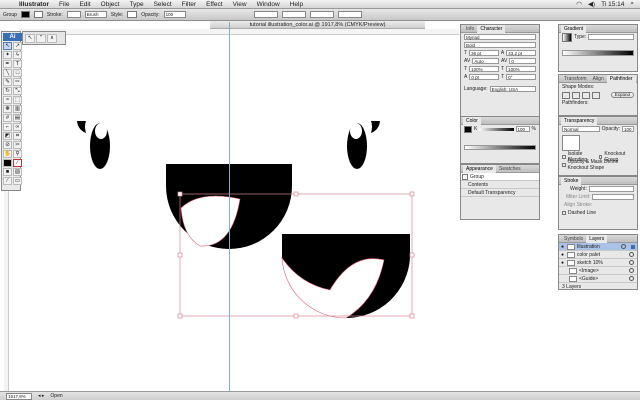  Describe the element at coordinates (588, 247) in the screenshot. I see `layer-name: Illustration` at that location.